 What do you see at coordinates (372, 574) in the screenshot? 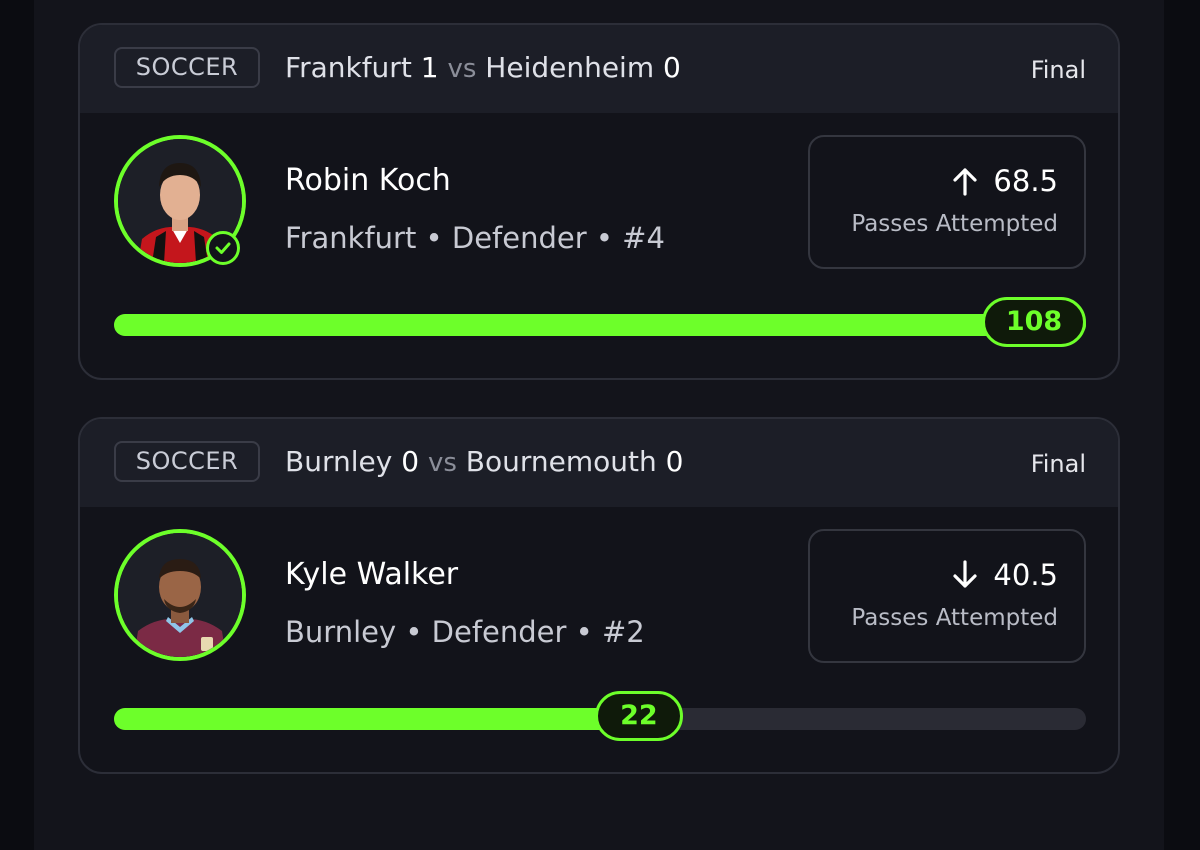
I see `player-name: Kyle Walker` at bounding box center [372, 574].